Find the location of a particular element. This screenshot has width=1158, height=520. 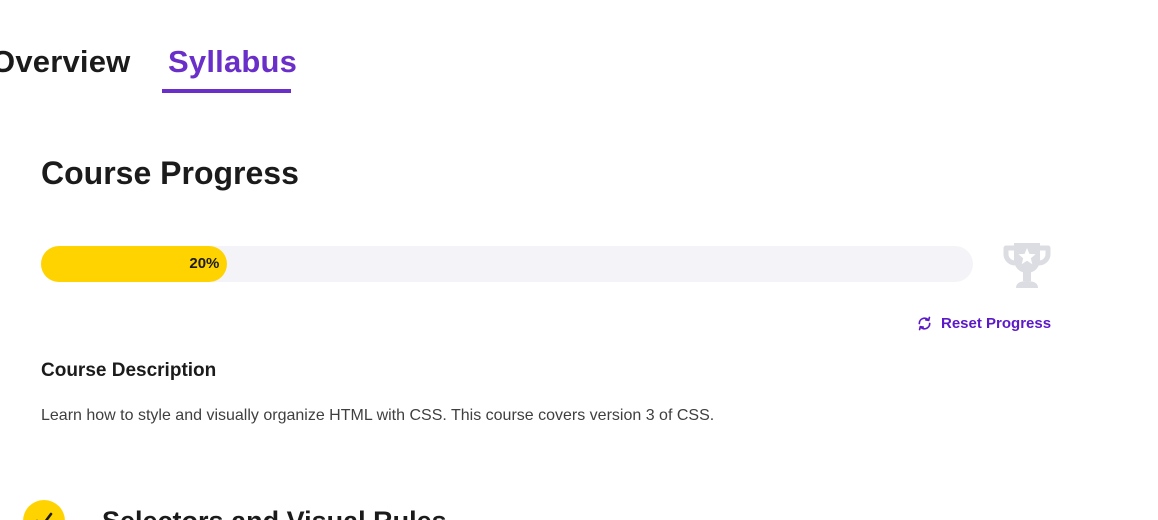

module-title: Selectors and Visual Rules is located at coordinates (274, 513).